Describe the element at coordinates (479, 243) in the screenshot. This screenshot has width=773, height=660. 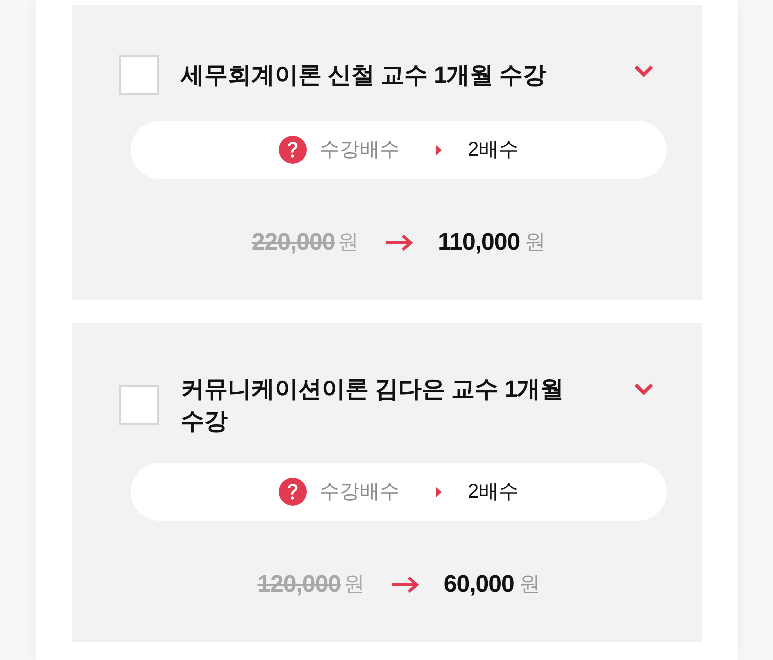
I see `discounted-price: 110,000` at that location.